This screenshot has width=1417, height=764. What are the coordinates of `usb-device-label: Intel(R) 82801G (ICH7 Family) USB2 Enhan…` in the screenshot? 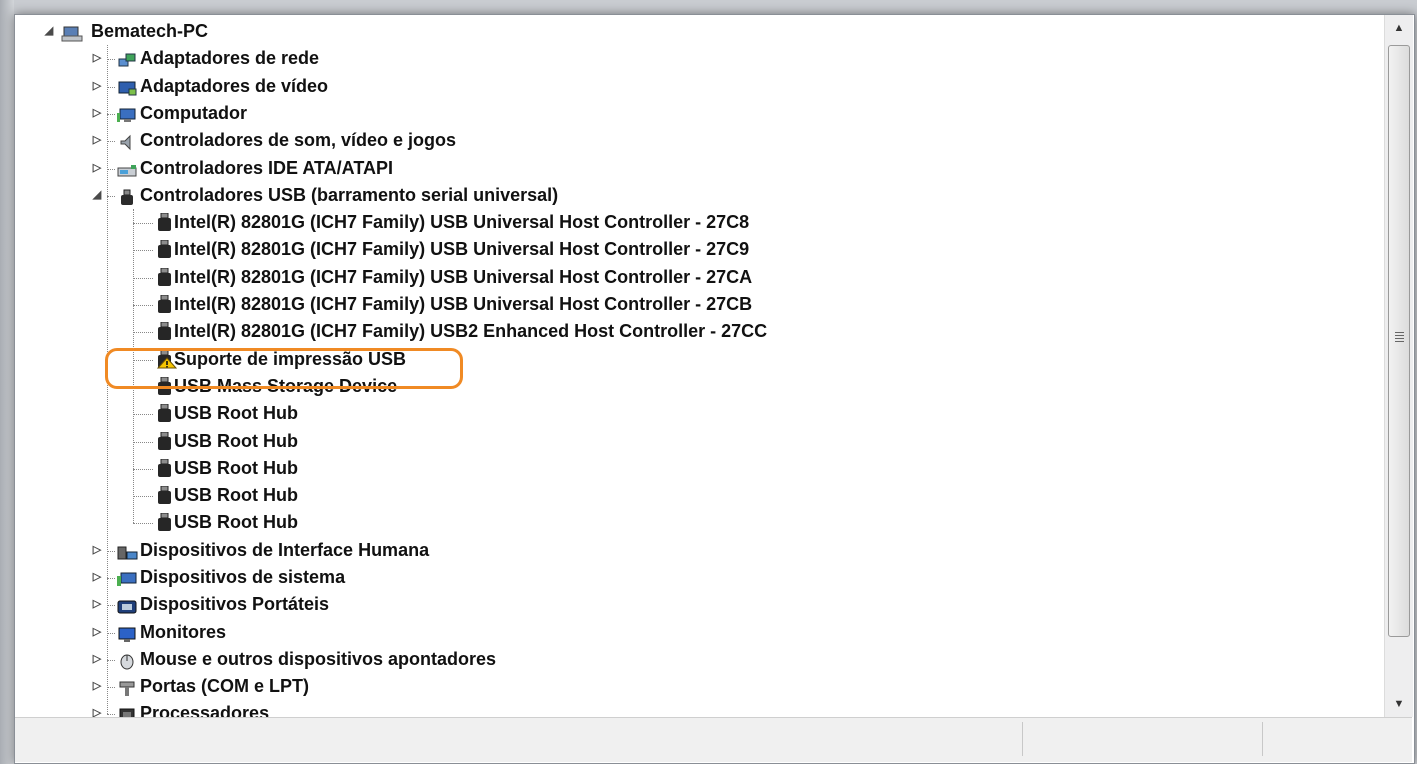 It's located at (471, 331).